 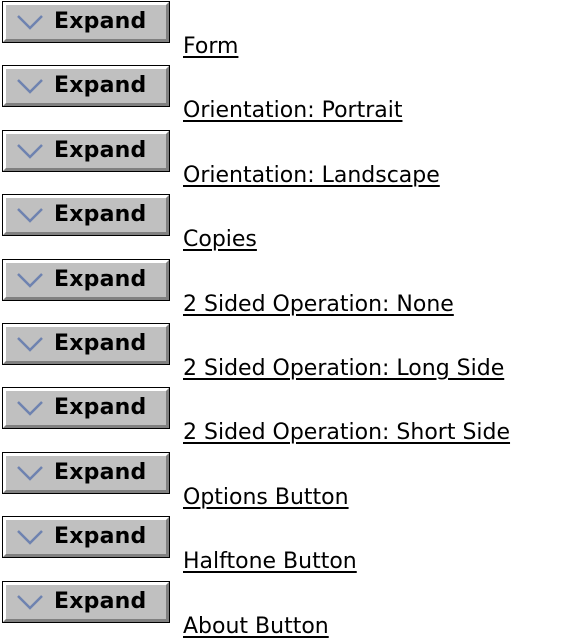 I want to click on list-item: Expand Copies, so click(x=293, y=225).